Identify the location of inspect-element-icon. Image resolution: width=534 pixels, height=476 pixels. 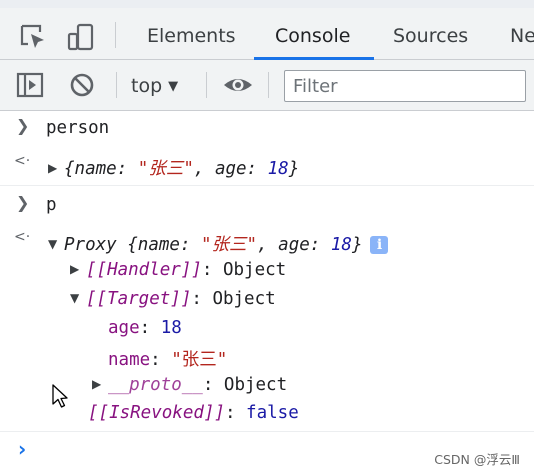
(33, 37).